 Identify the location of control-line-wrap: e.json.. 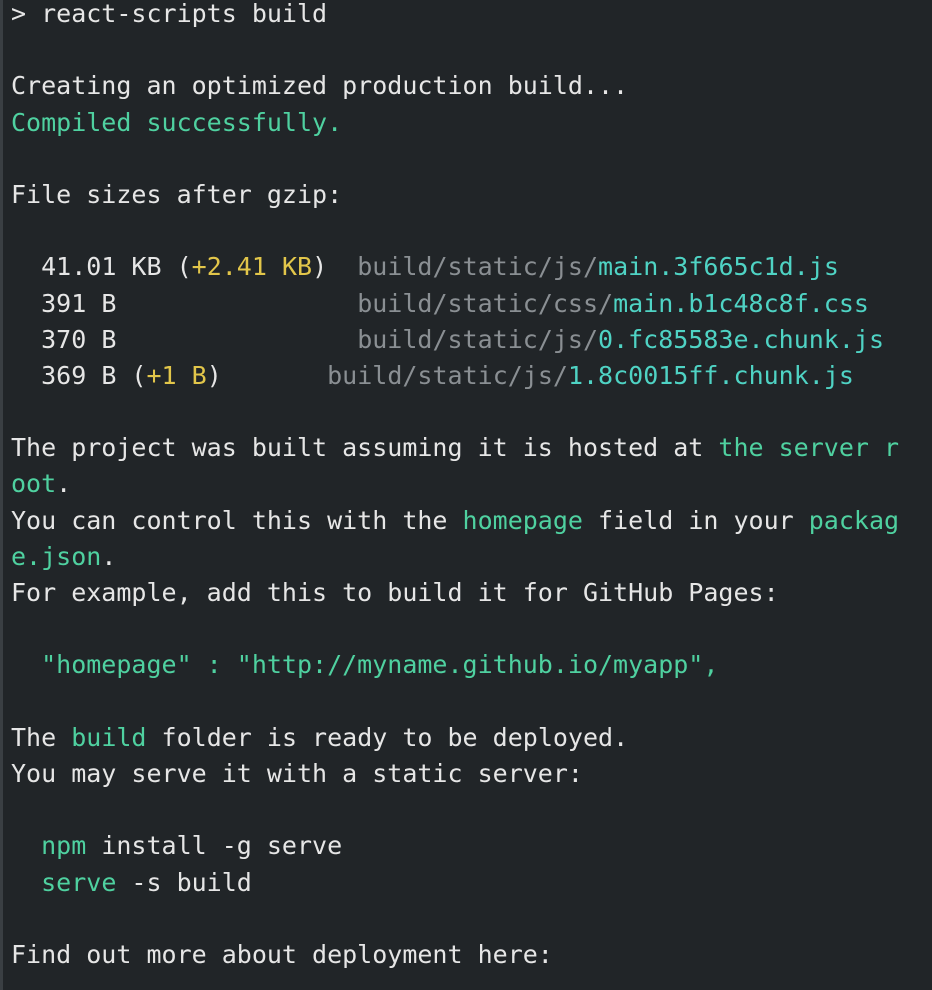
(64, 556).